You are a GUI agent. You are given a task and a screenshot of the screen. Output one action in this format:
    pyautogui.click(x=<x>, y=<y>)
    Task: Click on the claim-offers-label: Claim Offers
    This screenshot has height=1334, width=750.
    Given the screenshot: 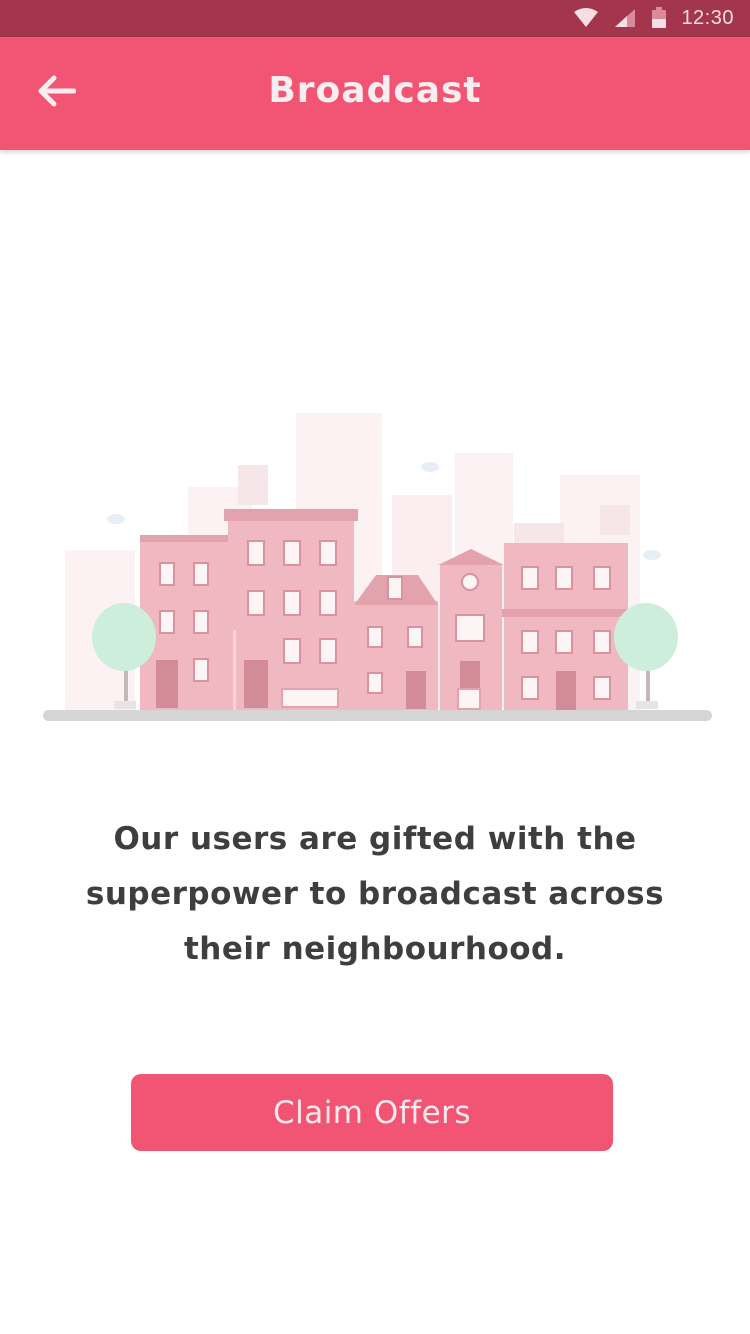 What is the action you would take?
    pyautogui.click(x=372, y=1112)
    